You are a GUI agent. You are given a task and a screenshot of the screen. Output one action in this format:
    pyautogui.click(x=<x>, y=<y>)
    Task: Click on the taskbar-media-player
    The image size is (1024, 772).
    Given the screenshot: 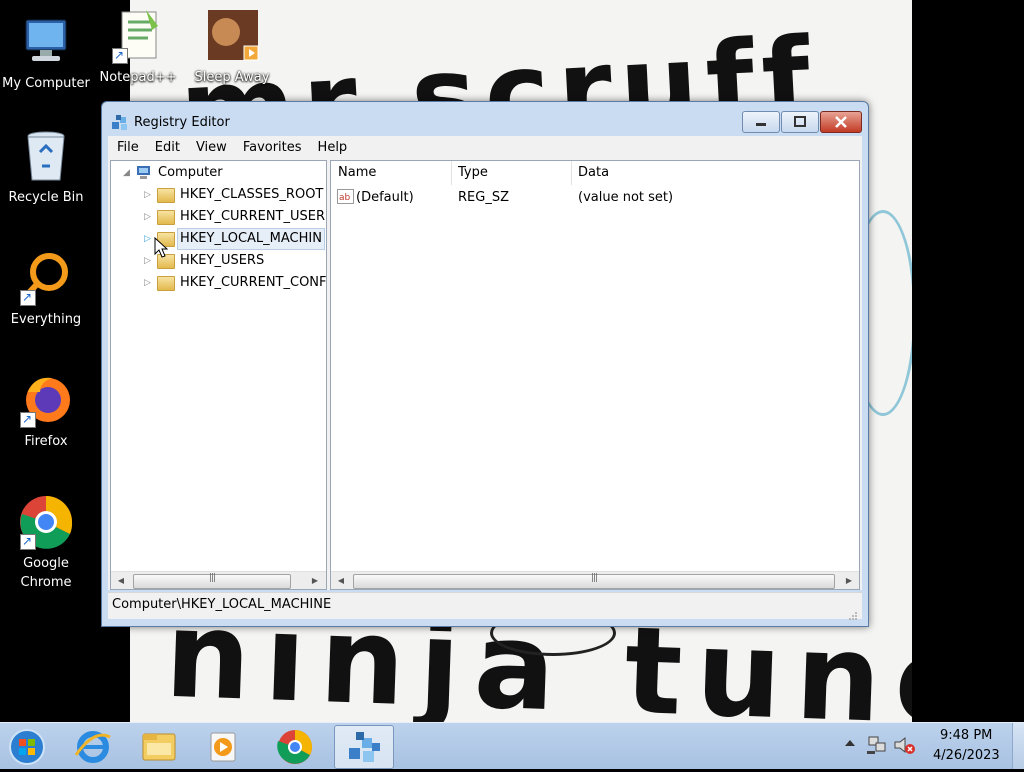 What is the action you would take?
    pyautogui.click(x=223, y=746)
    